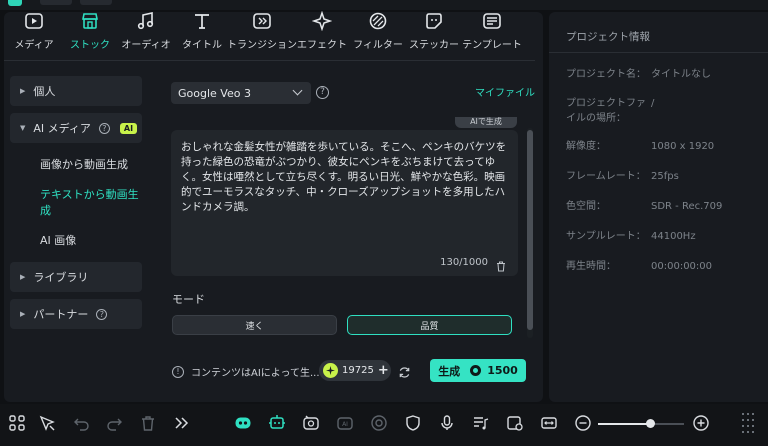 The width and height of the screenshot is (768, 446). Describe the element at coordinates (486, 122) in the screenshot. I see `ai-generate-chip: AIで生成` at that location.